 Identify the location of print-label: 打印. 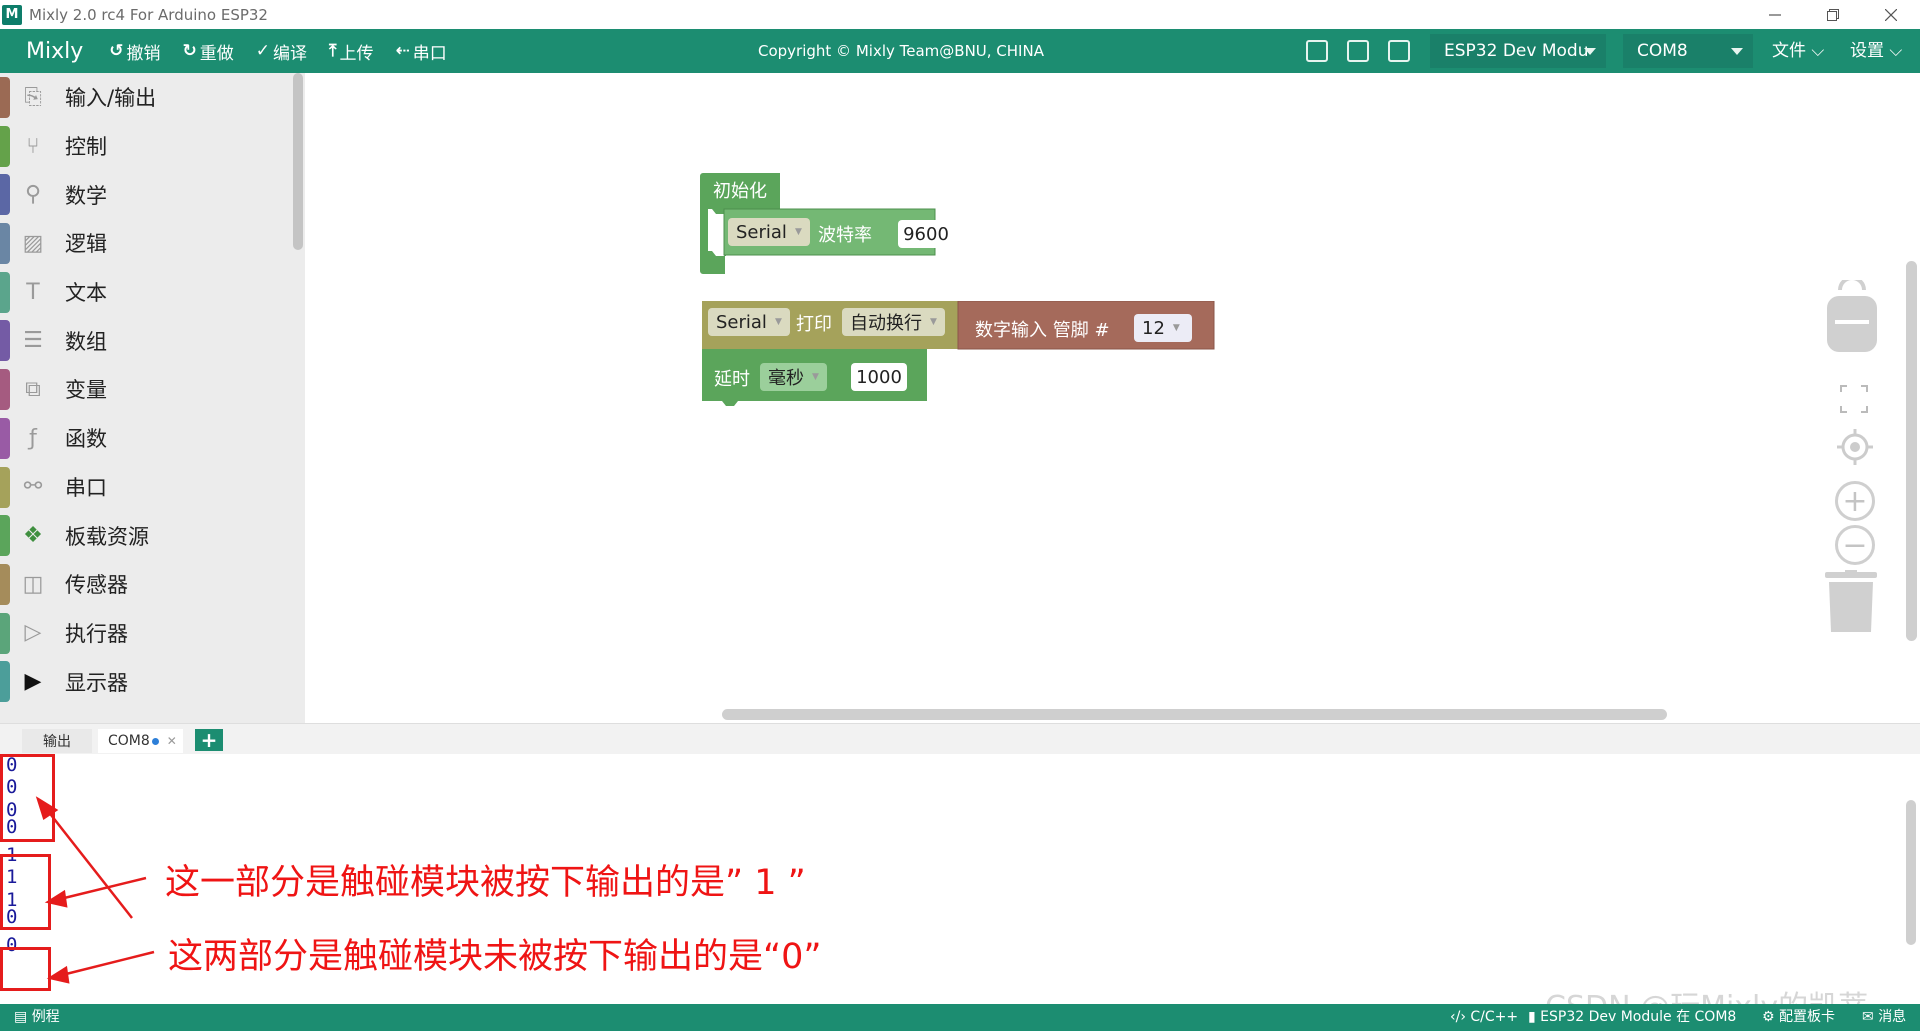
(814, 324).